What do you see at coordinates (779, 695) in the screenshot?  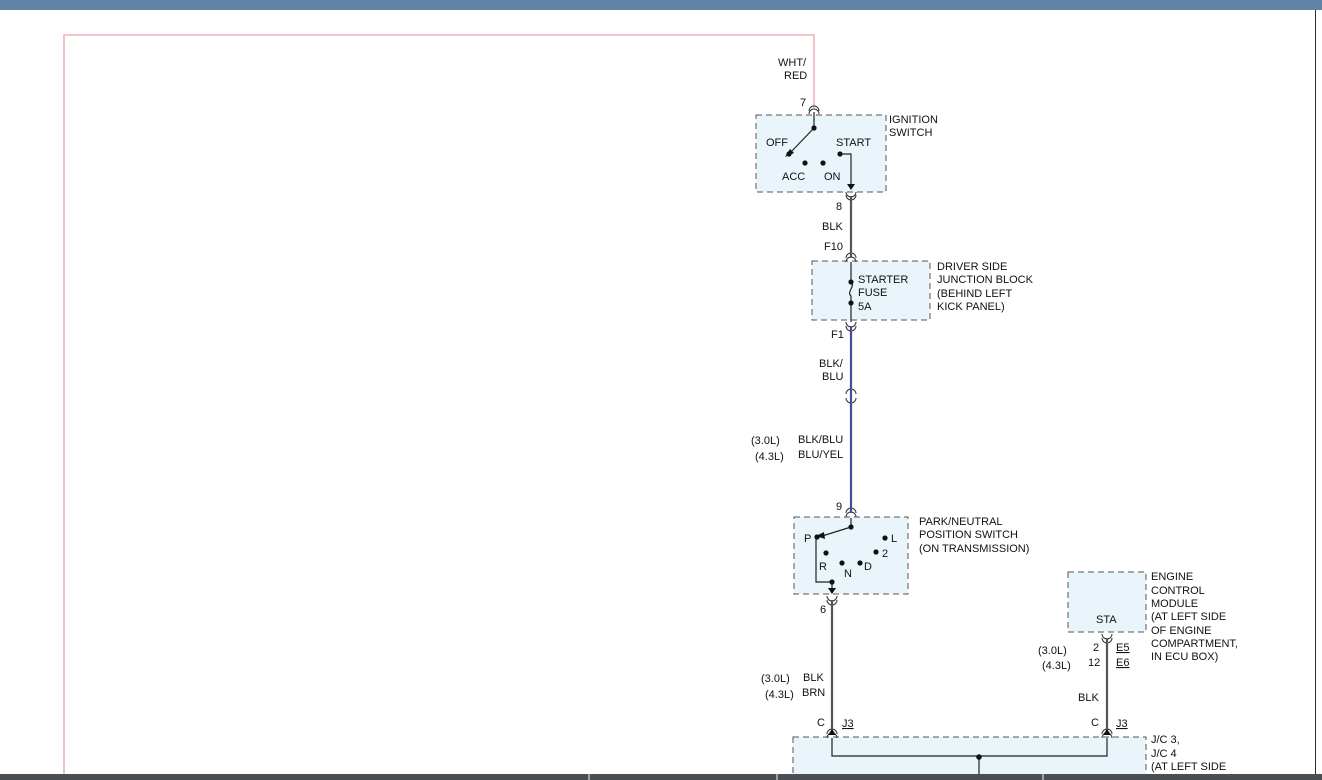 I see `pnp-out-43l: (4.3L)` at bounding box center [779, 695].